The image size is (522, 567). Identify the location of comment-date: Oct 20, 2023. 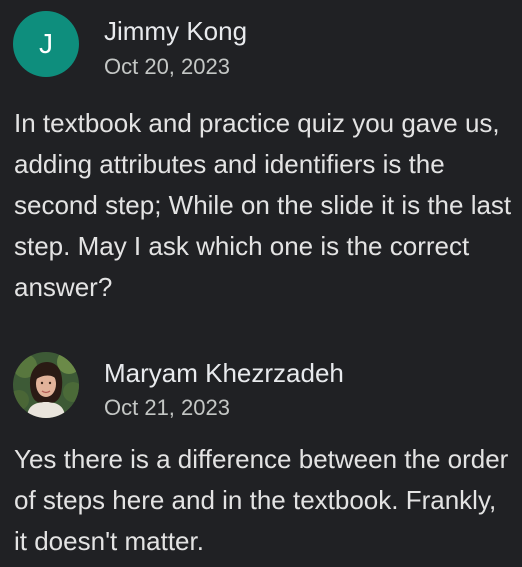
(167, 66).